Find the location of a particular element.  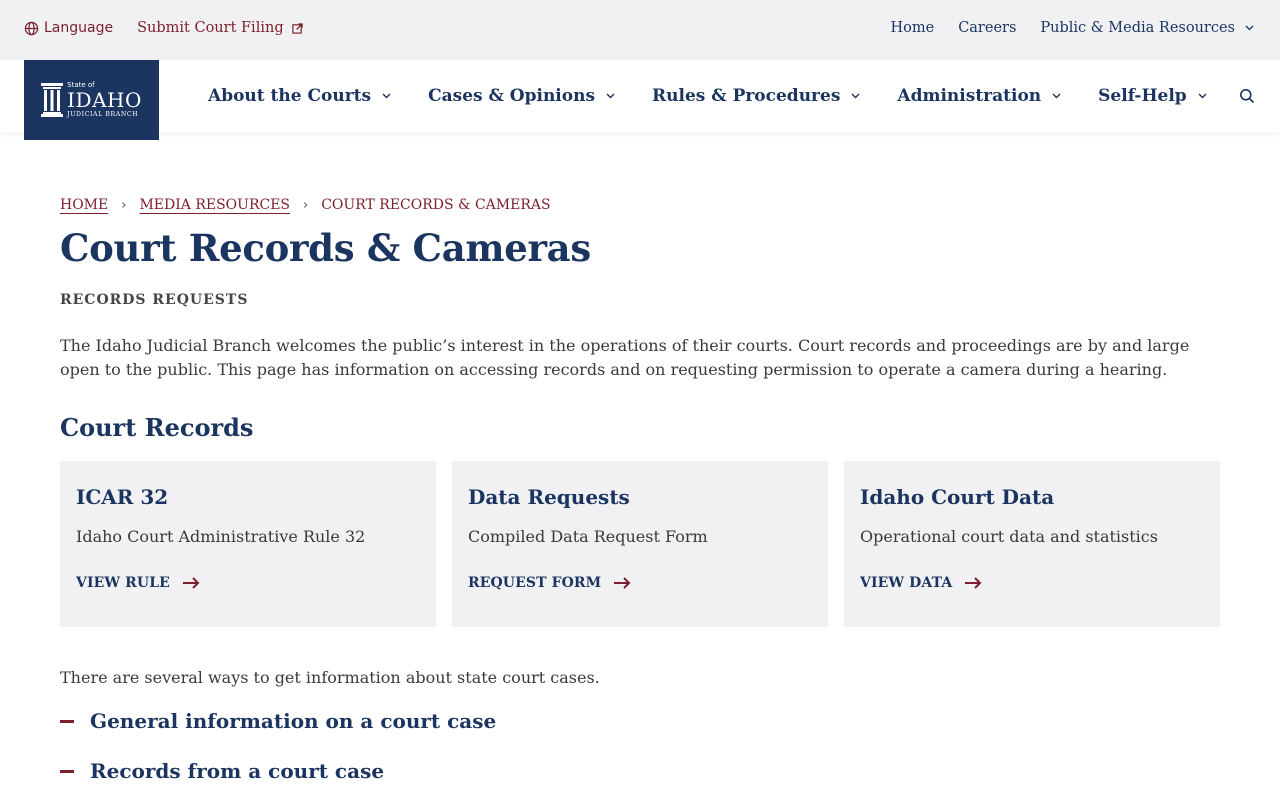

utility-public-media-label: Public & Media Resources is located at coordinates (1137, 28).